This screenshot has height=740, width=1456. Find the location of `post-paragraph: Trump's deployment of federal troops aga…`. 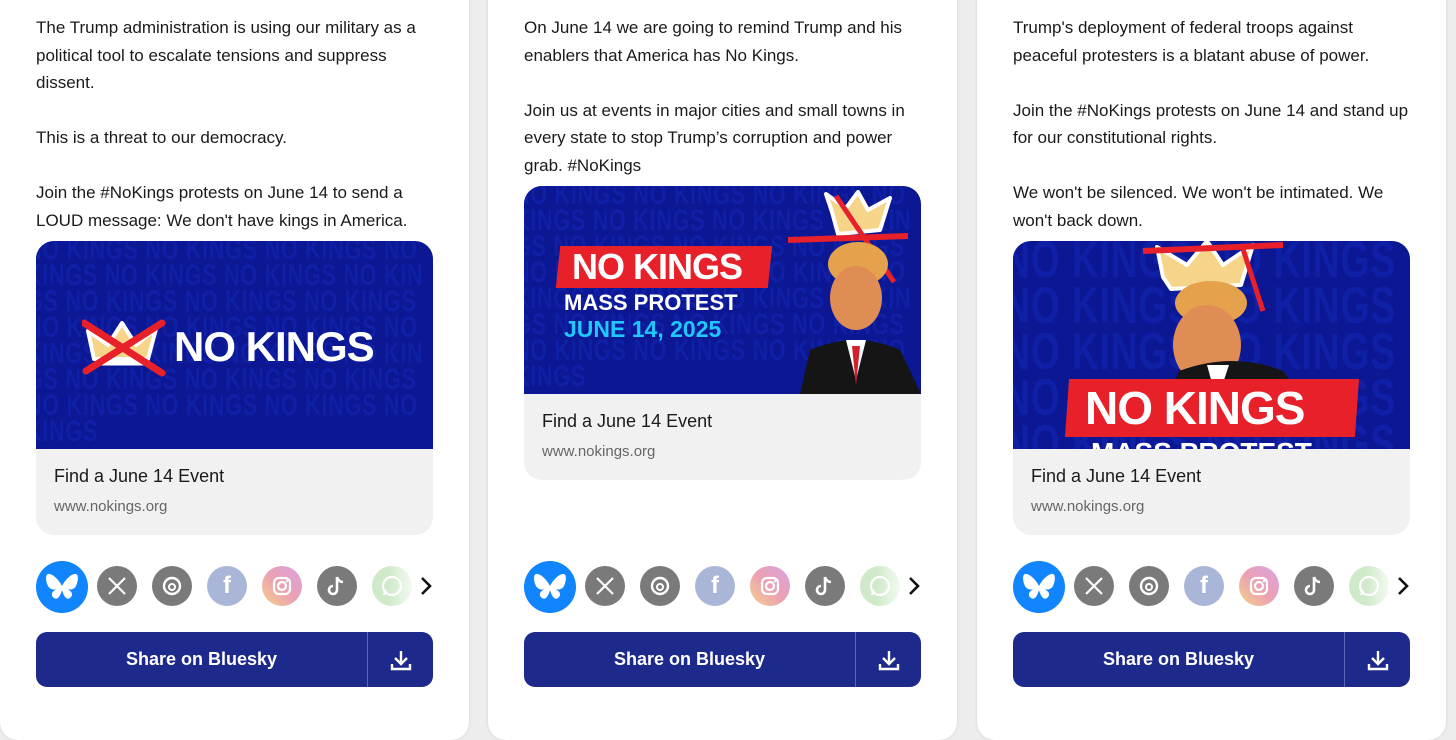

post-paragraph: Trump's deployment of federal troops aga… is located at coordinates (1191, 41).